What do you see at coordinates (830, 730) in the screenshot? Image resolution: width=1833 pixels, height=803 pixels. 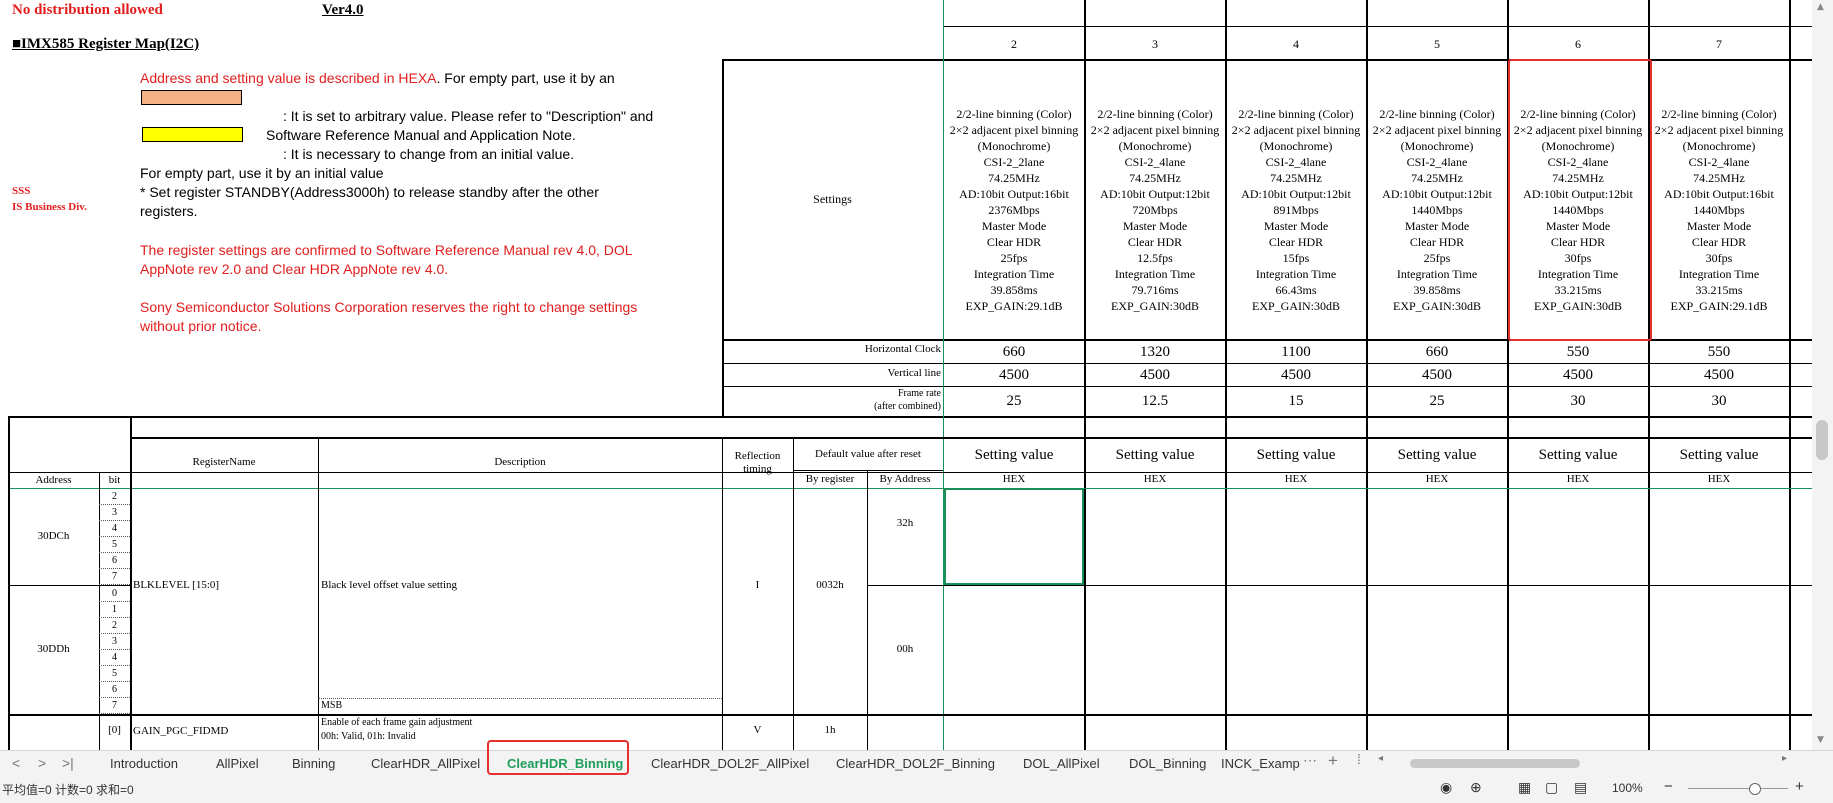 I see `default-gain: 1h` at bounding box center [830, 730].